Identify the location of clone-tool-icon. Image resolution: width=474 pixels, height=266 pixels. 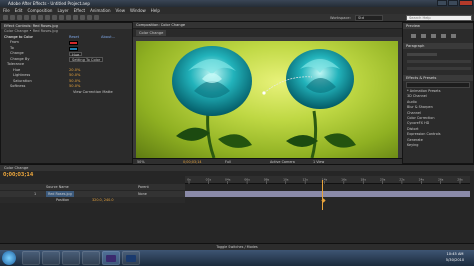
(75, 17).